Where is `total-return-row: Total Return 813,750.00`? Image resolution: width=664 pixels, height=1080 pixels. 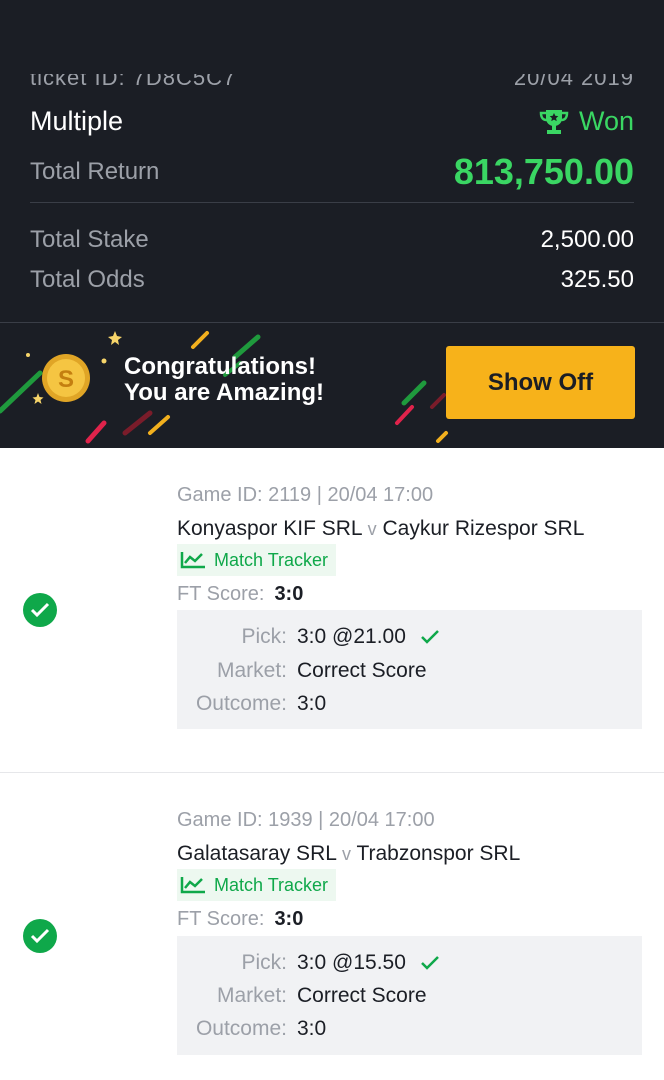 total-return-row: Total Return 813,750.00 is located at coordinates (332, 172).